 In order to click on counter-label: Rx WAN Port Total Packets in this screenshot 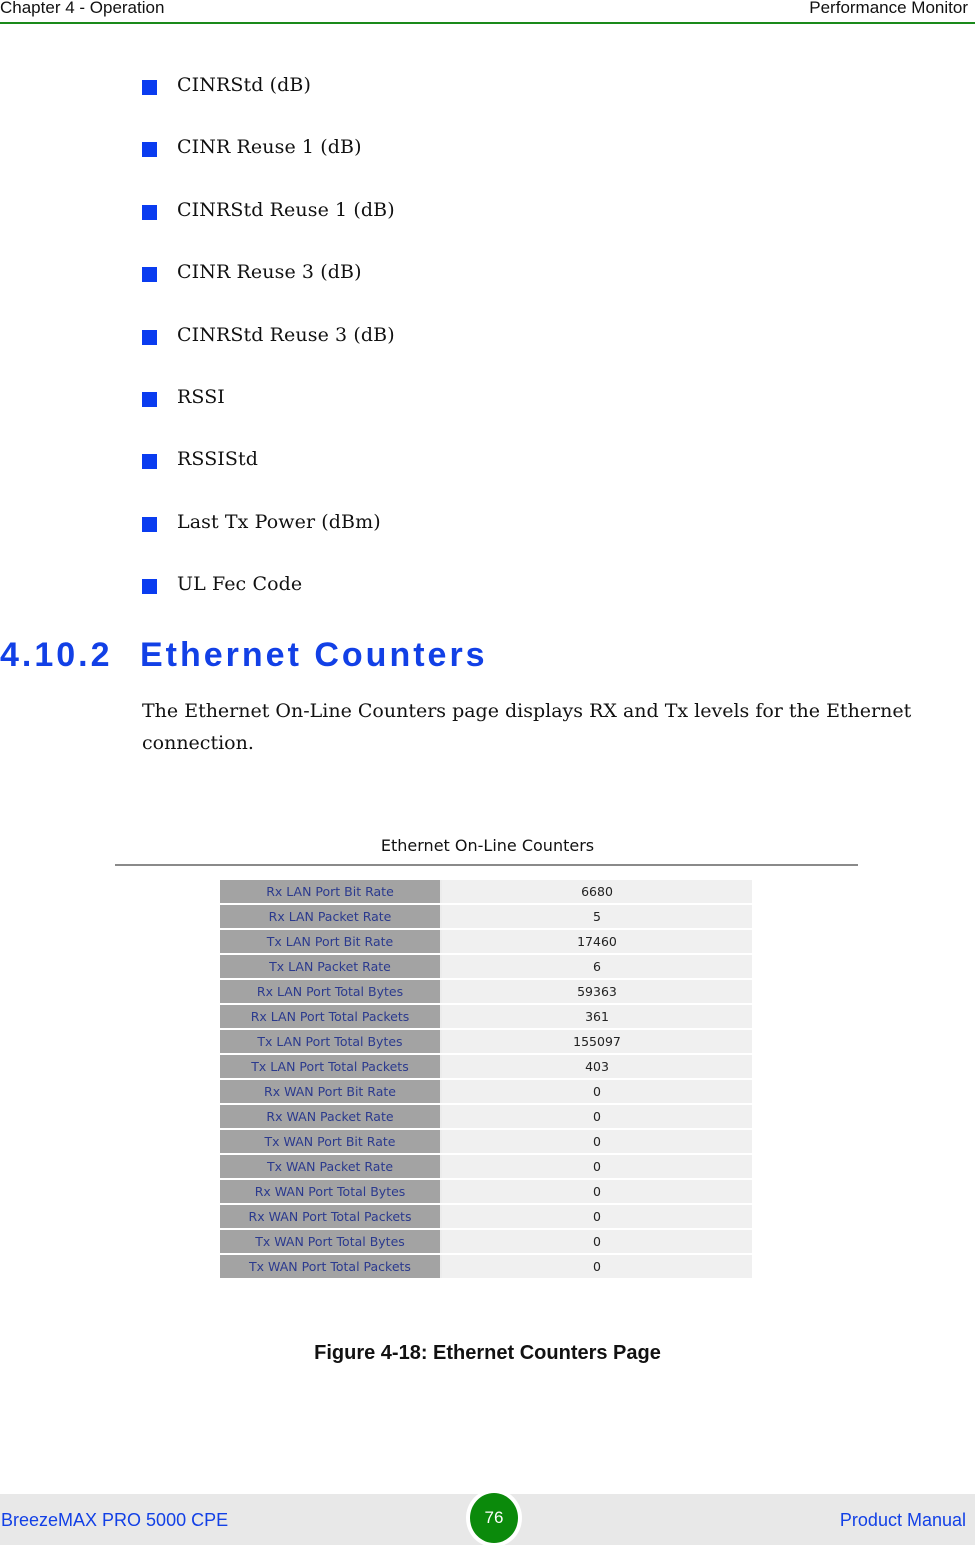, I will do `click(331, 1216)`.